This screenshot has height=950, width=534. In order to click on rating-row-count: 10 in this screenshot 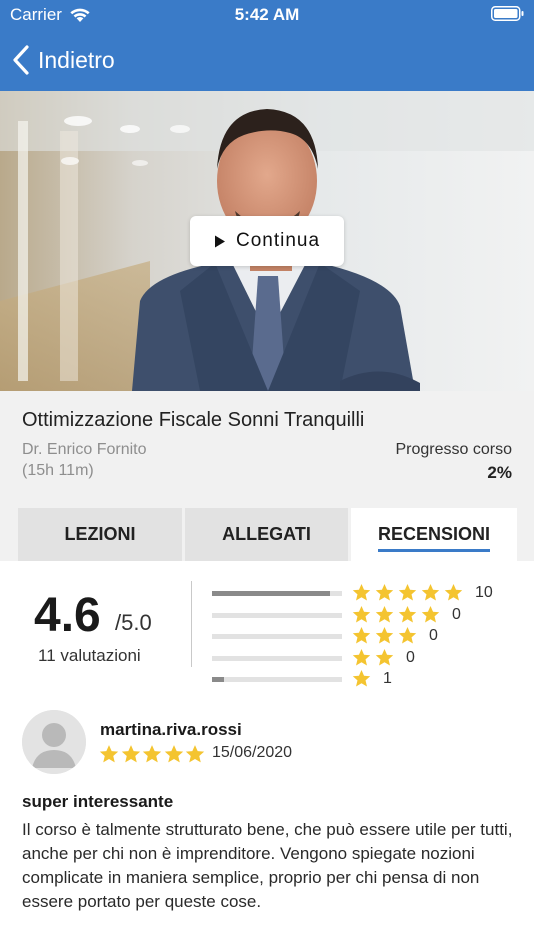, I will do `click(484, 592)`.